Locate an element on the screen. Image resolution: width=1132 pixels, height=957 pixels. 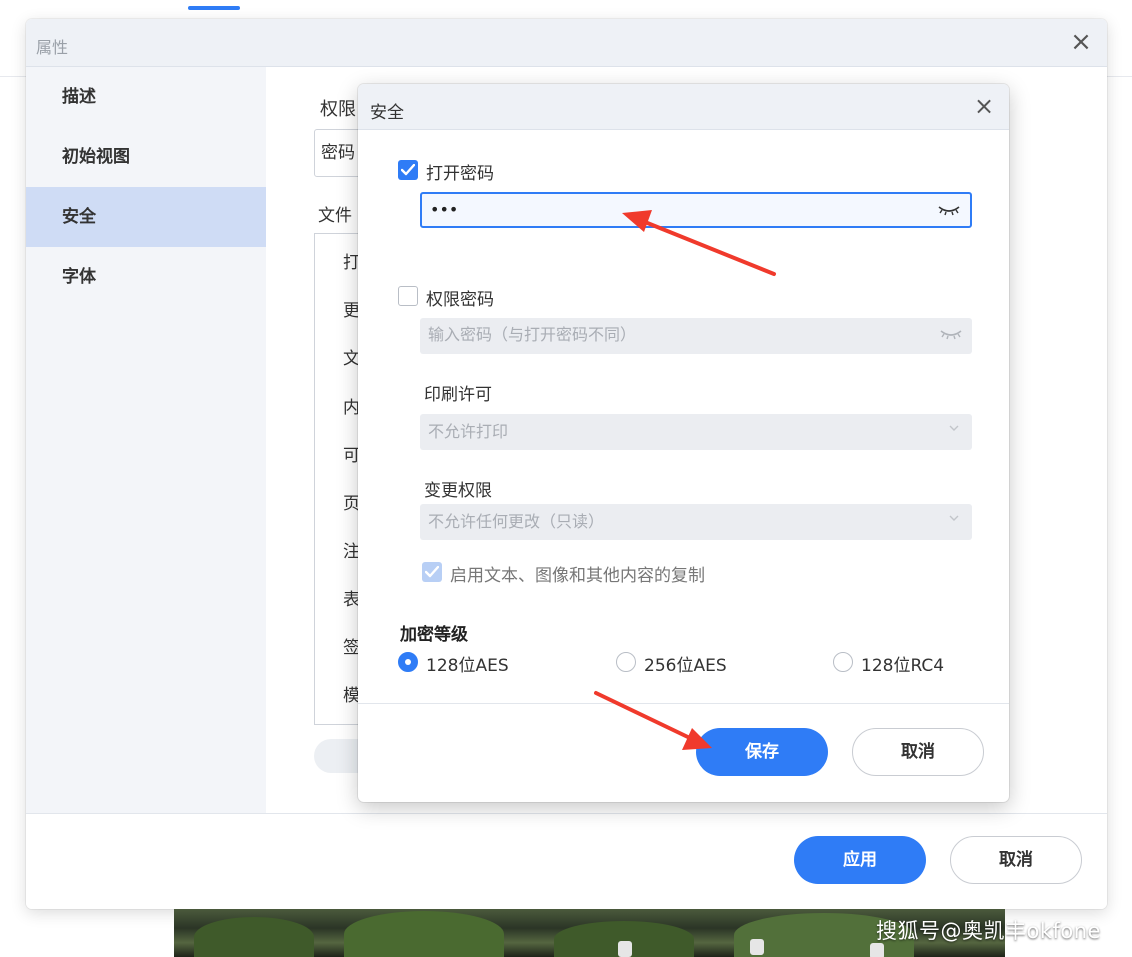
security-titlebar: 安全 × is located at coordinates (683, 107).